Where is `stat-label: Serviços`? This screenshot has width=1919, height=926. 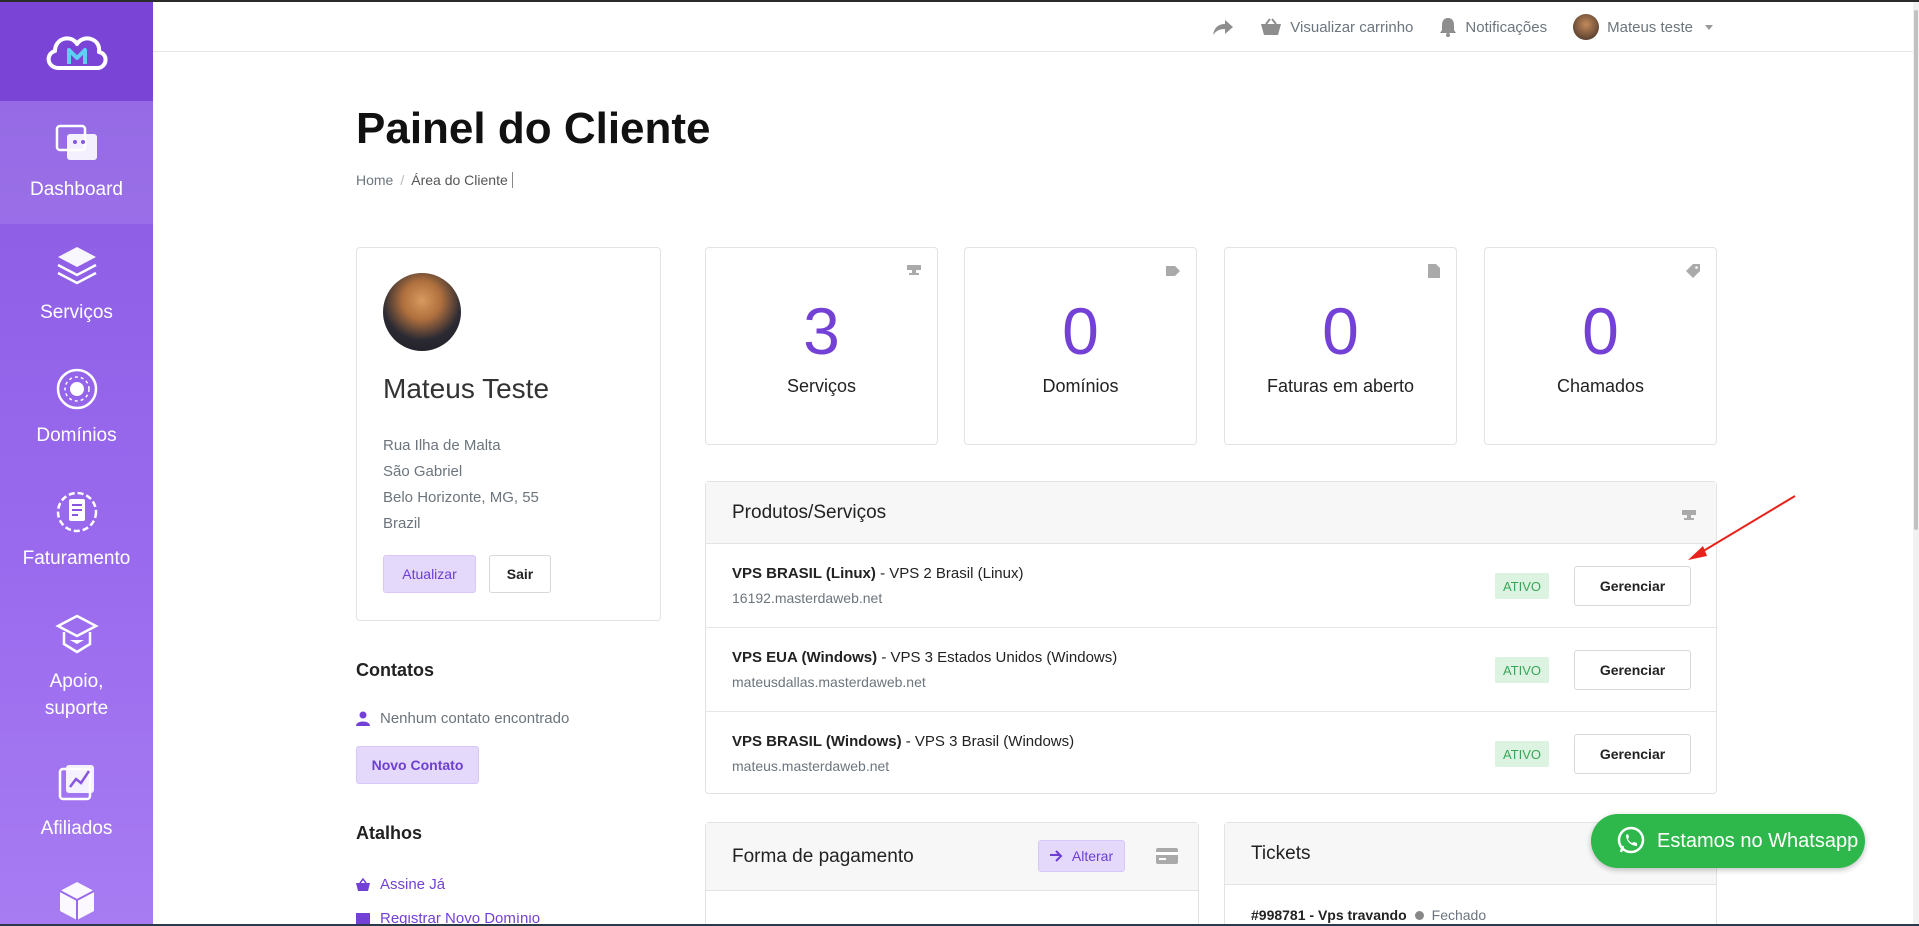 stat-label: Serviços is located at coordinates (821, 386).